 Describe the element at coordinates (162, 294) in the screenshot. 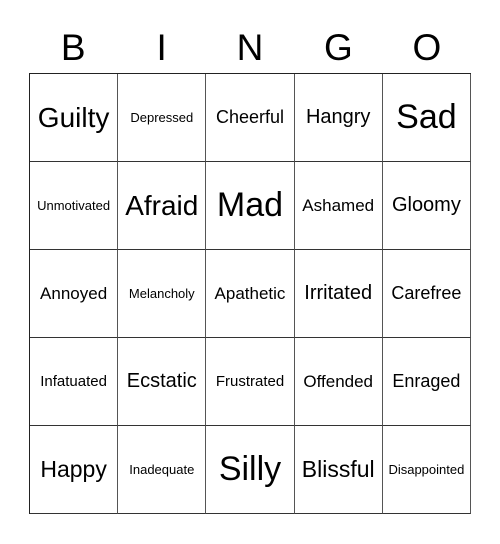

I see `bingo-cell: Melancholy` at that location.